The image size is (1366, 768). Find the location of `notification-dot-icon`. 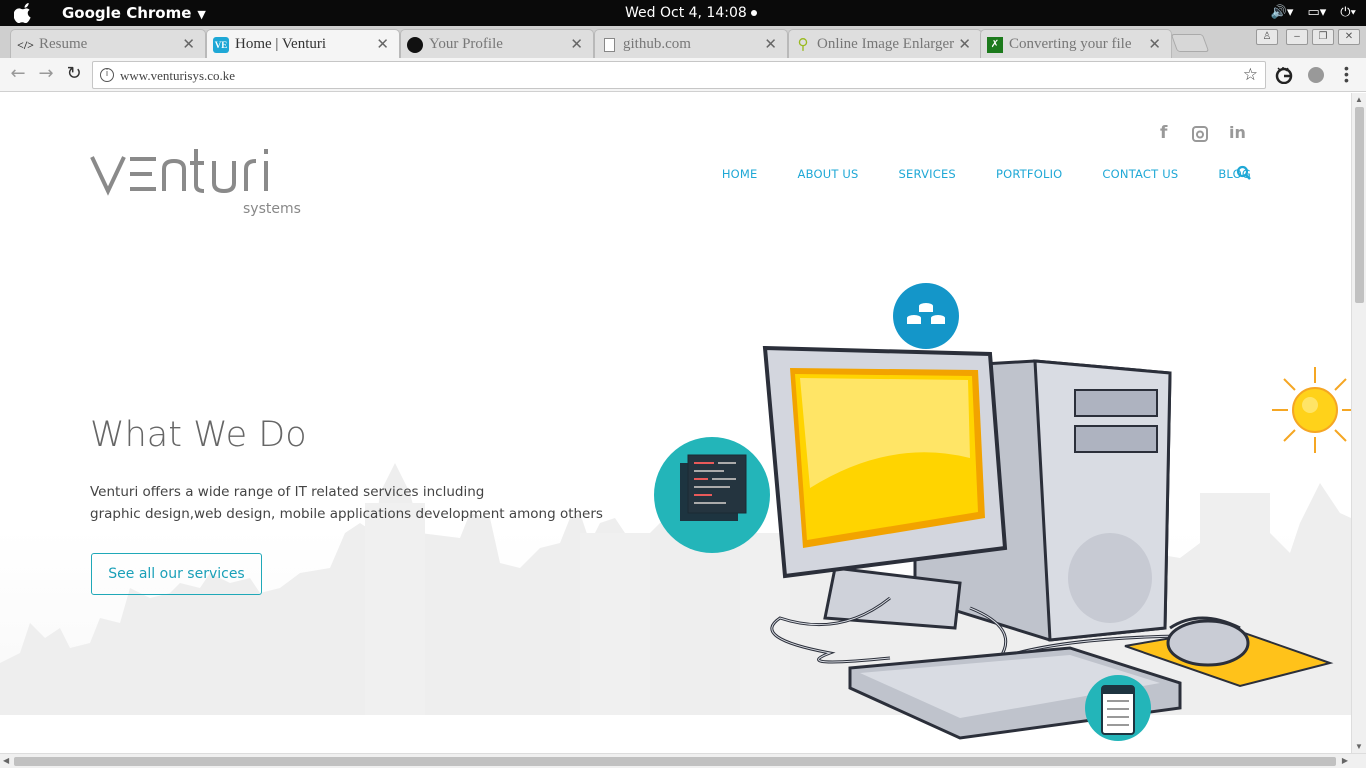

notification-dot-icon is located at coordinates (753, 13).